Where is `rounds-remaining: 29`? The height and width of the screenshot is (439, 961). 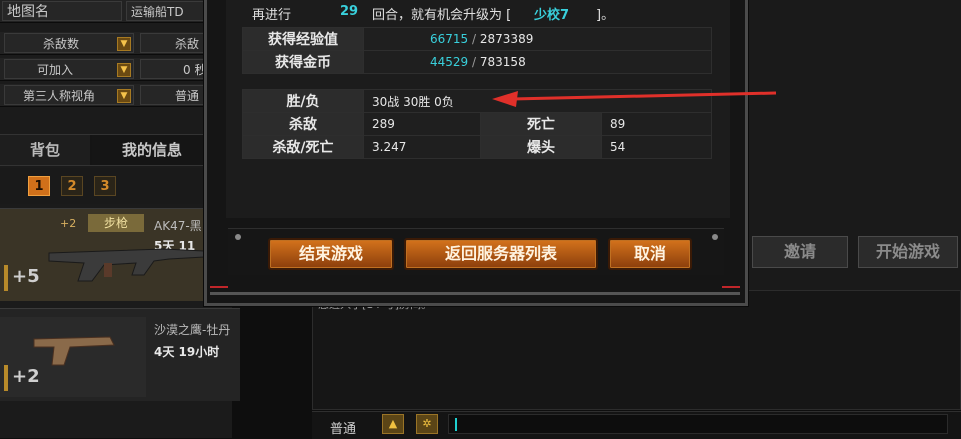 rounds-remaining: 29 is located at coordinates (349, 11).